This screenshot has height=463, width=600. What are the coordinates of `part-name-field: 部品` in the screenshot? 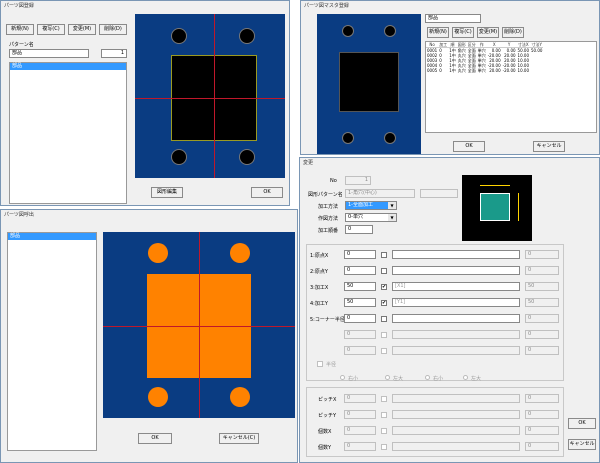 It's located at (453, 18).